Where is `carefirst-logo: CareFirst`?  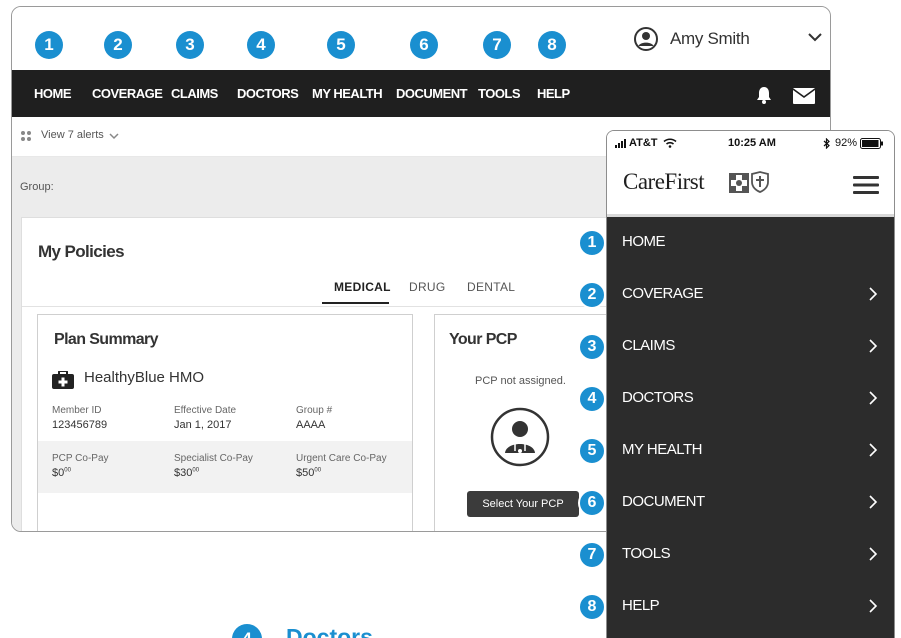
carefirst-logo: CareFirst is located at coordinates (664, 182).